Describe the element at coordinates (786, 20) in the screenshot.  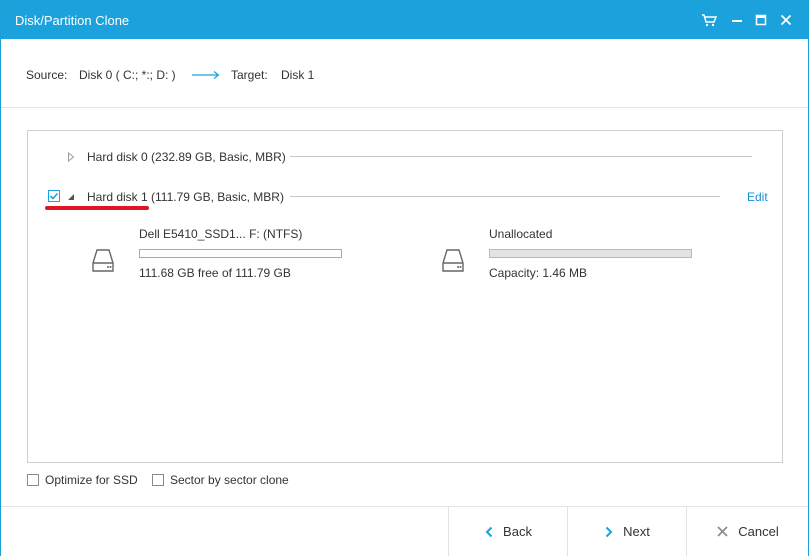
I see `close-icon` at that location.